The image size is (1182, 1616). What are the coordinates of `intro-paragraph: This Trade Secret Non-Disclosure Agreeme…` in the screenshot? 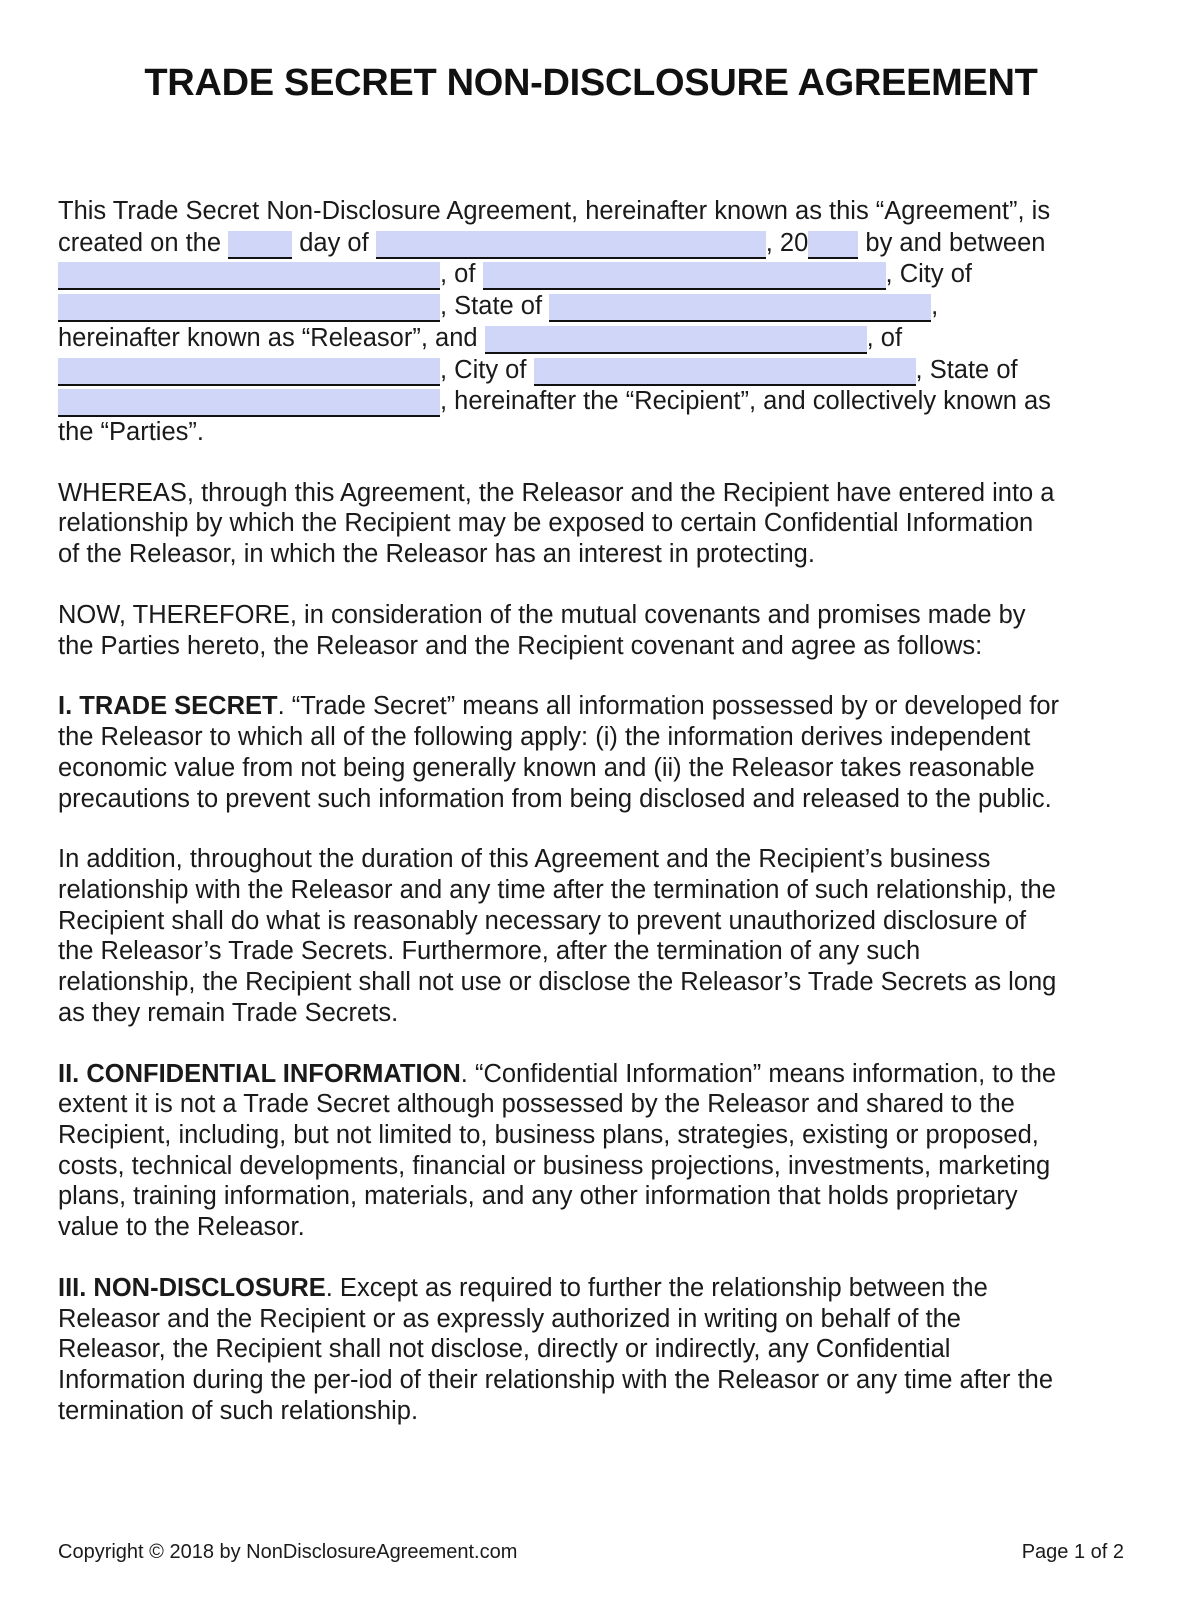 It's located at (559, 322).